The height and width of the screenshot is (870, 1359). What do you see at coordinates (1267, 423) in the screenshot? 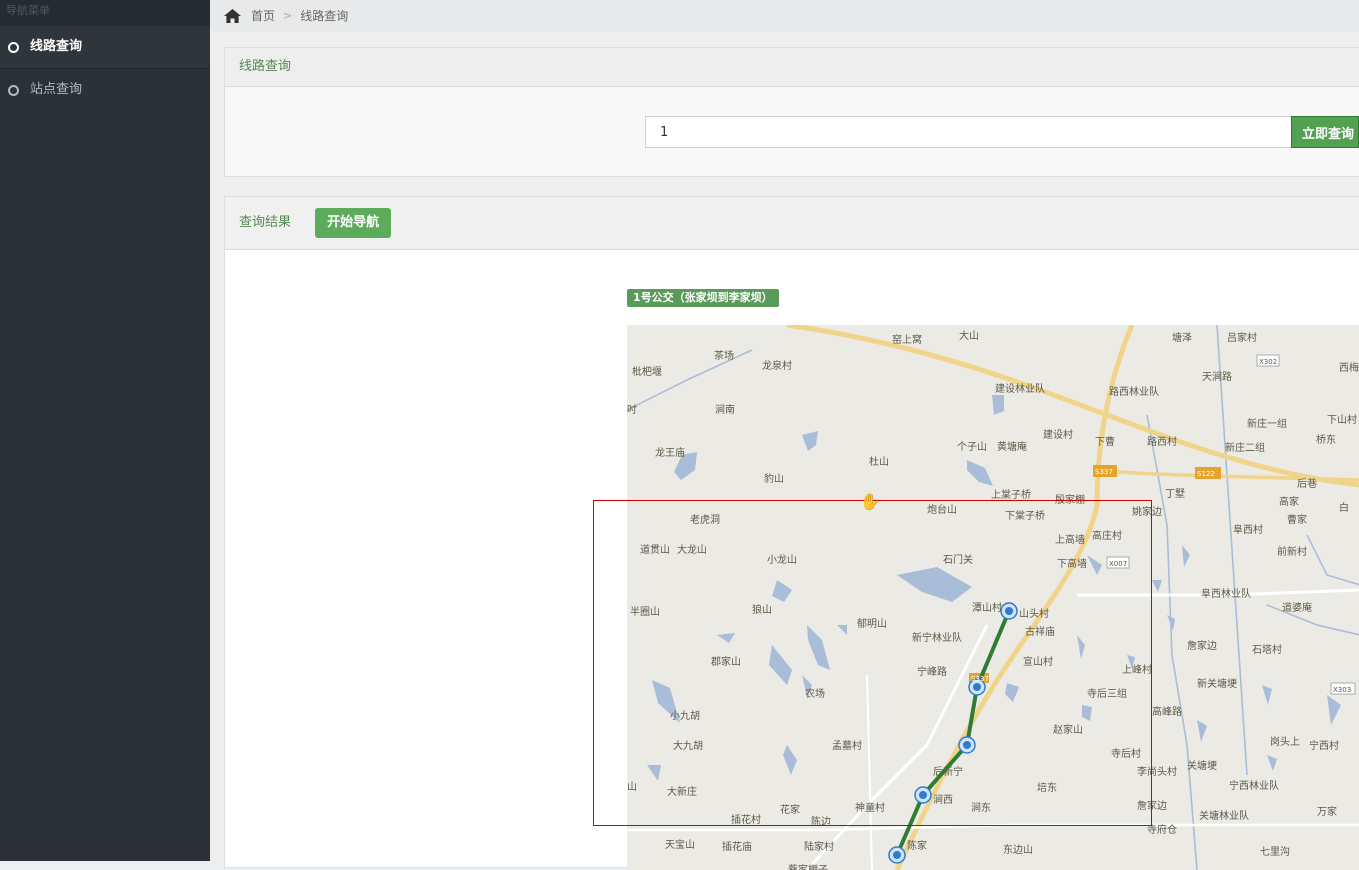
I see `map-place-label: 新庄一组` at bounding box center [1267, 423].